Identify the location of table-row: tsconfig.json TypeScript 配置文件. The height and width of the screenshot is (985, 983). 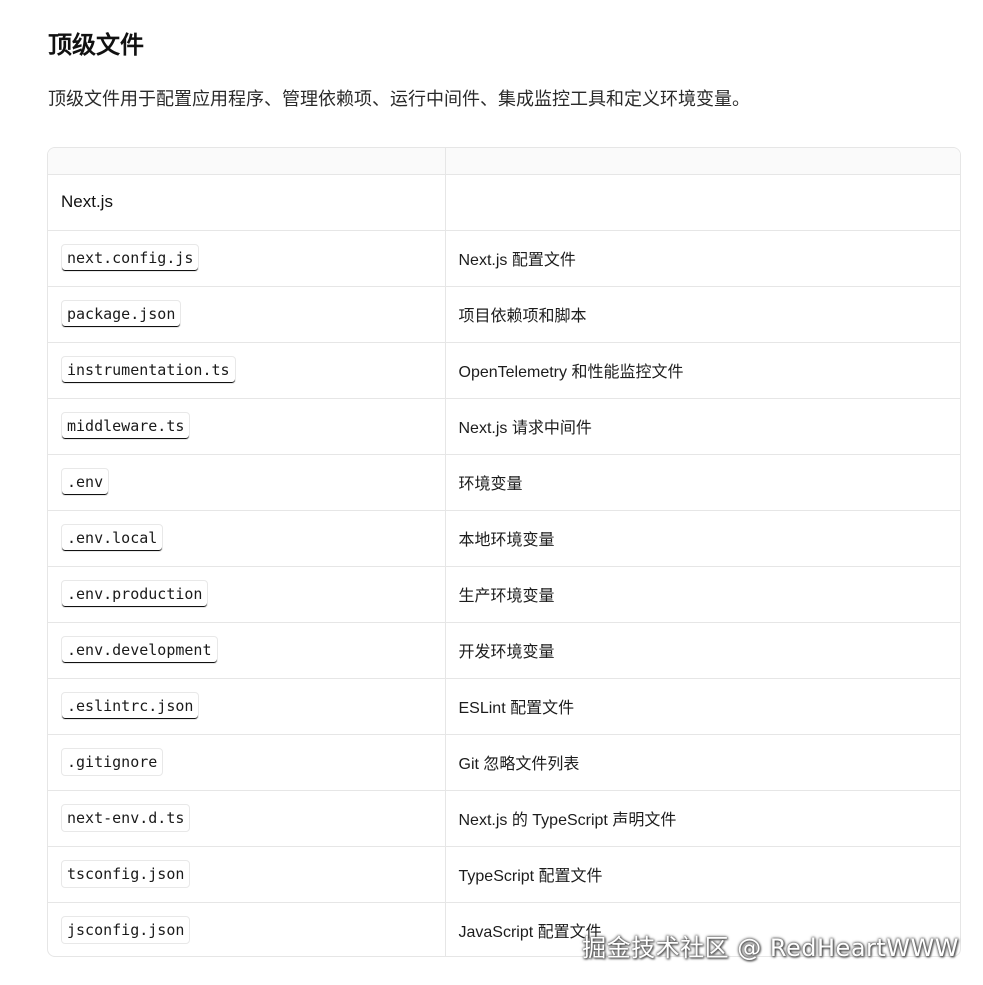
(504, 873).